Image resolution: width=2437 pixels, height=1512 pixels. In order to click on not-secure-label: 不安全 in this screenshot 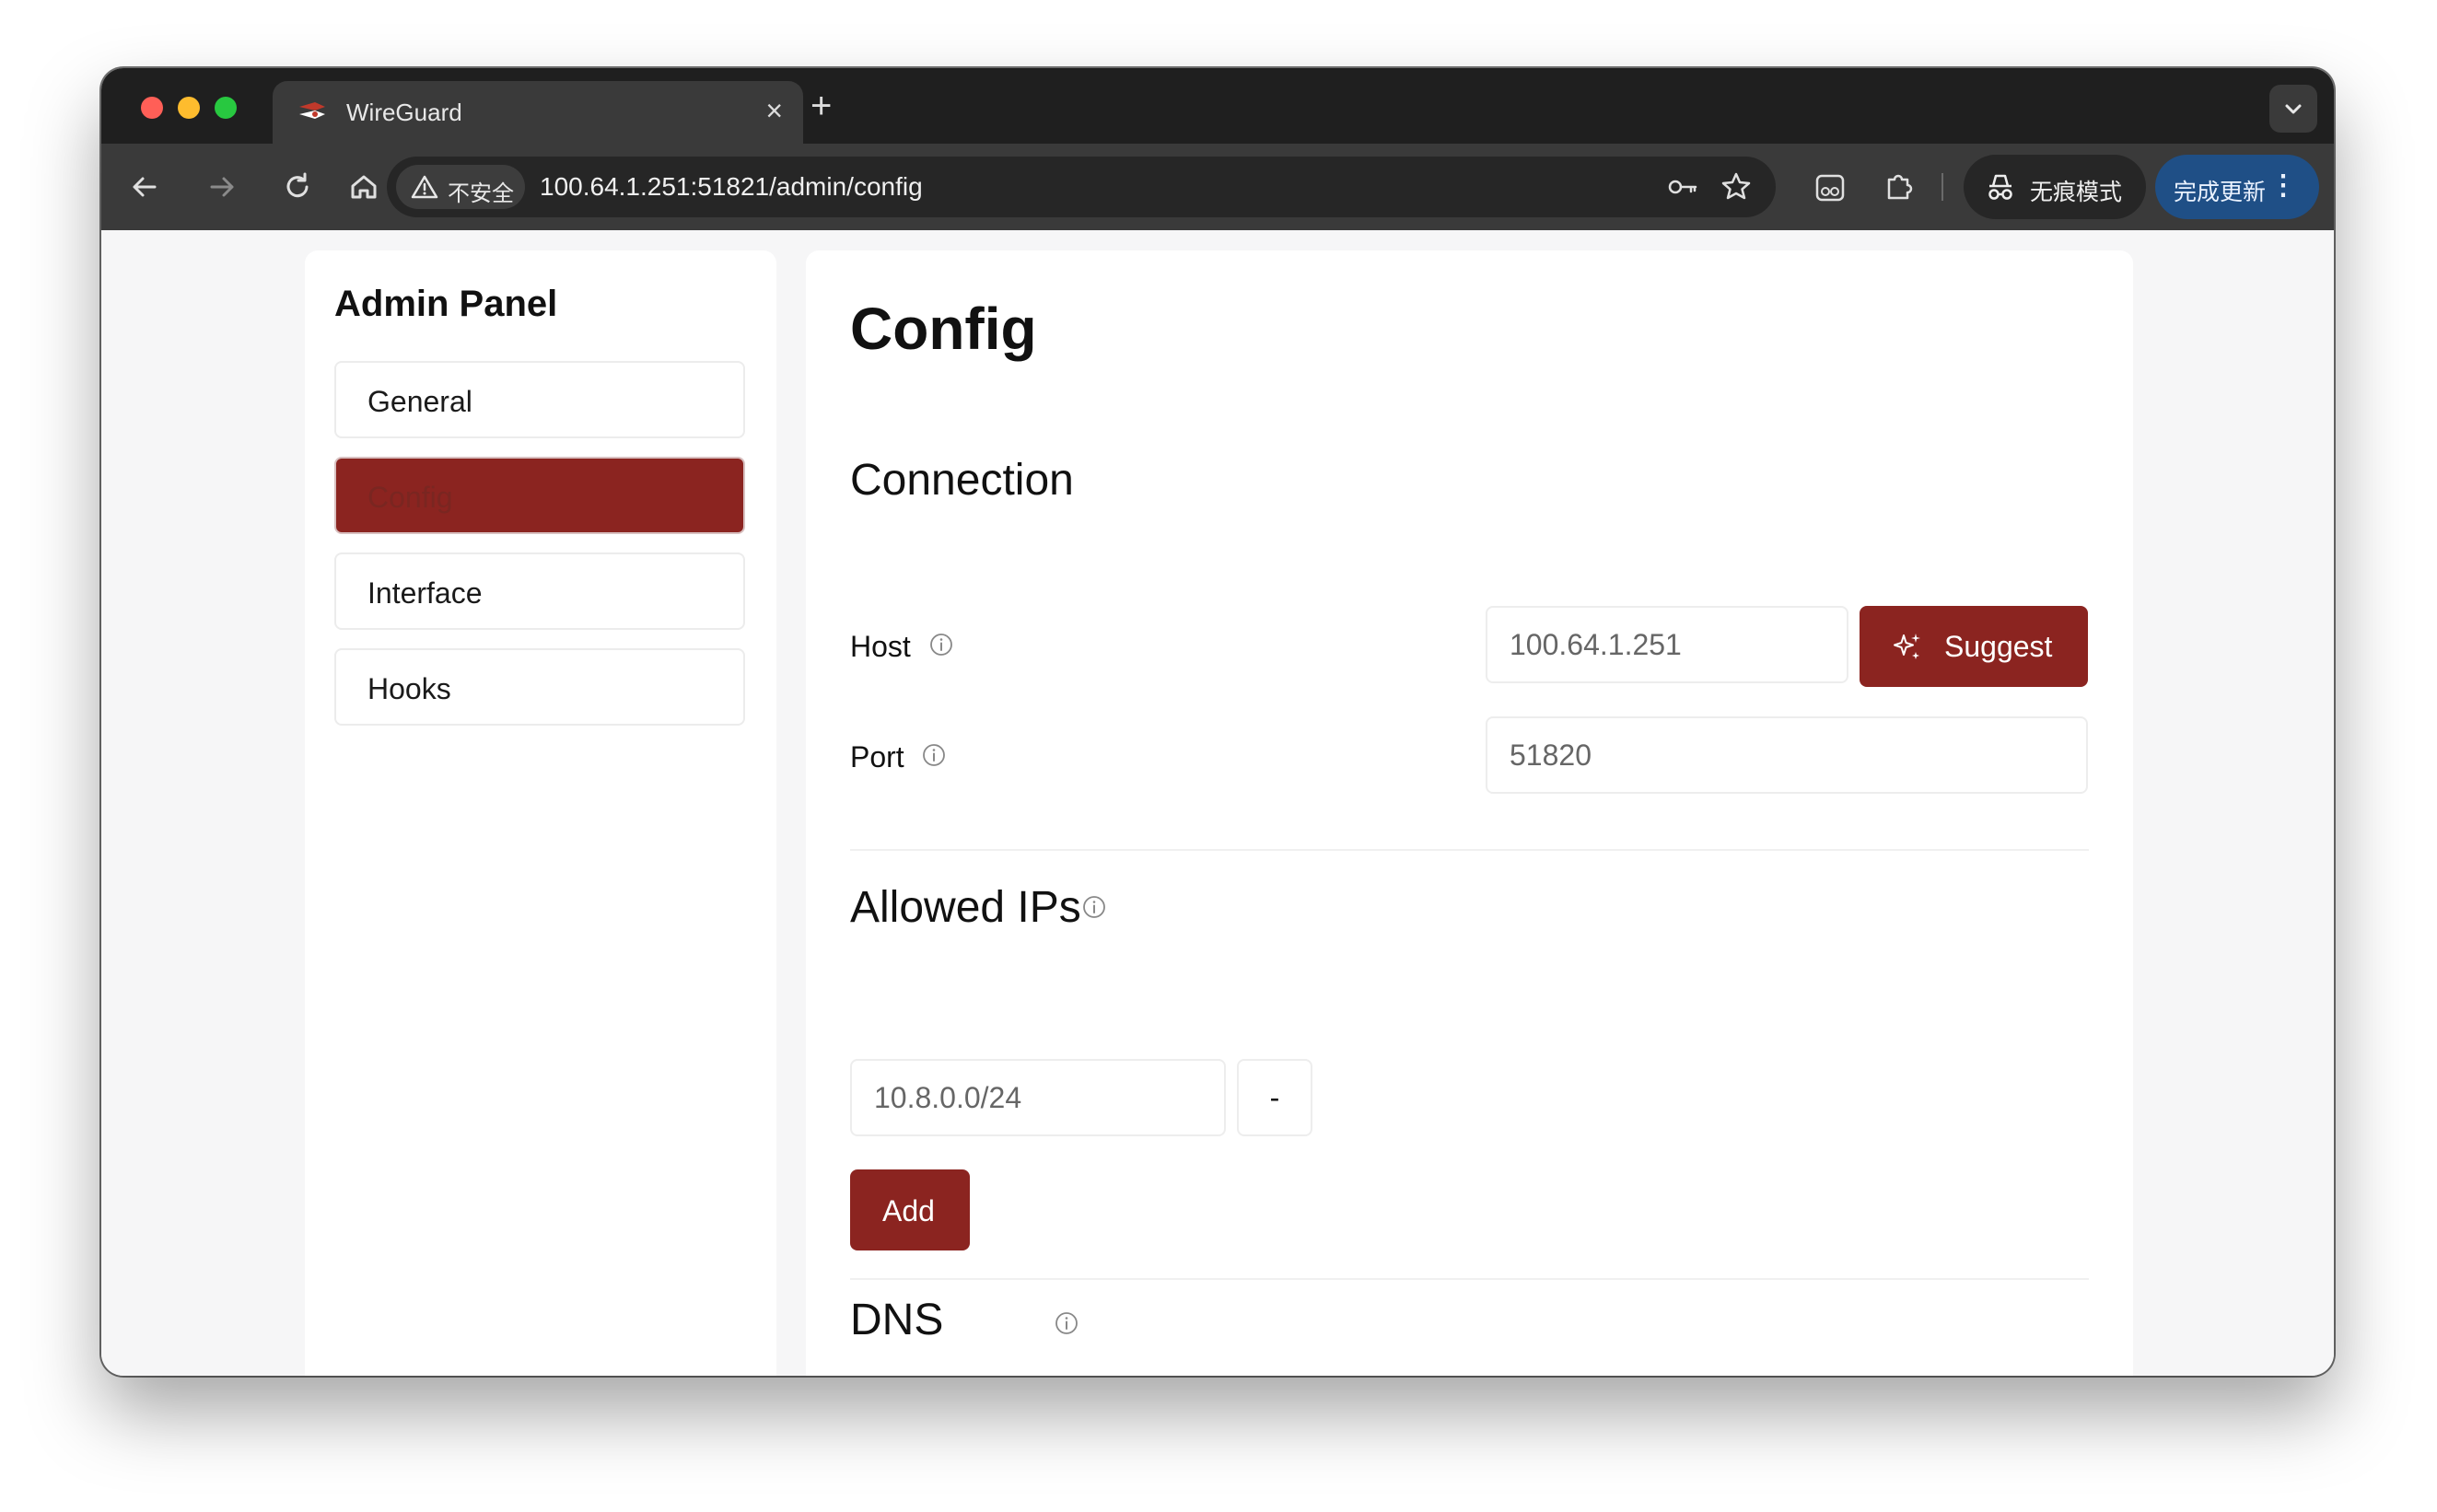, I will do `click(481, 194)`.